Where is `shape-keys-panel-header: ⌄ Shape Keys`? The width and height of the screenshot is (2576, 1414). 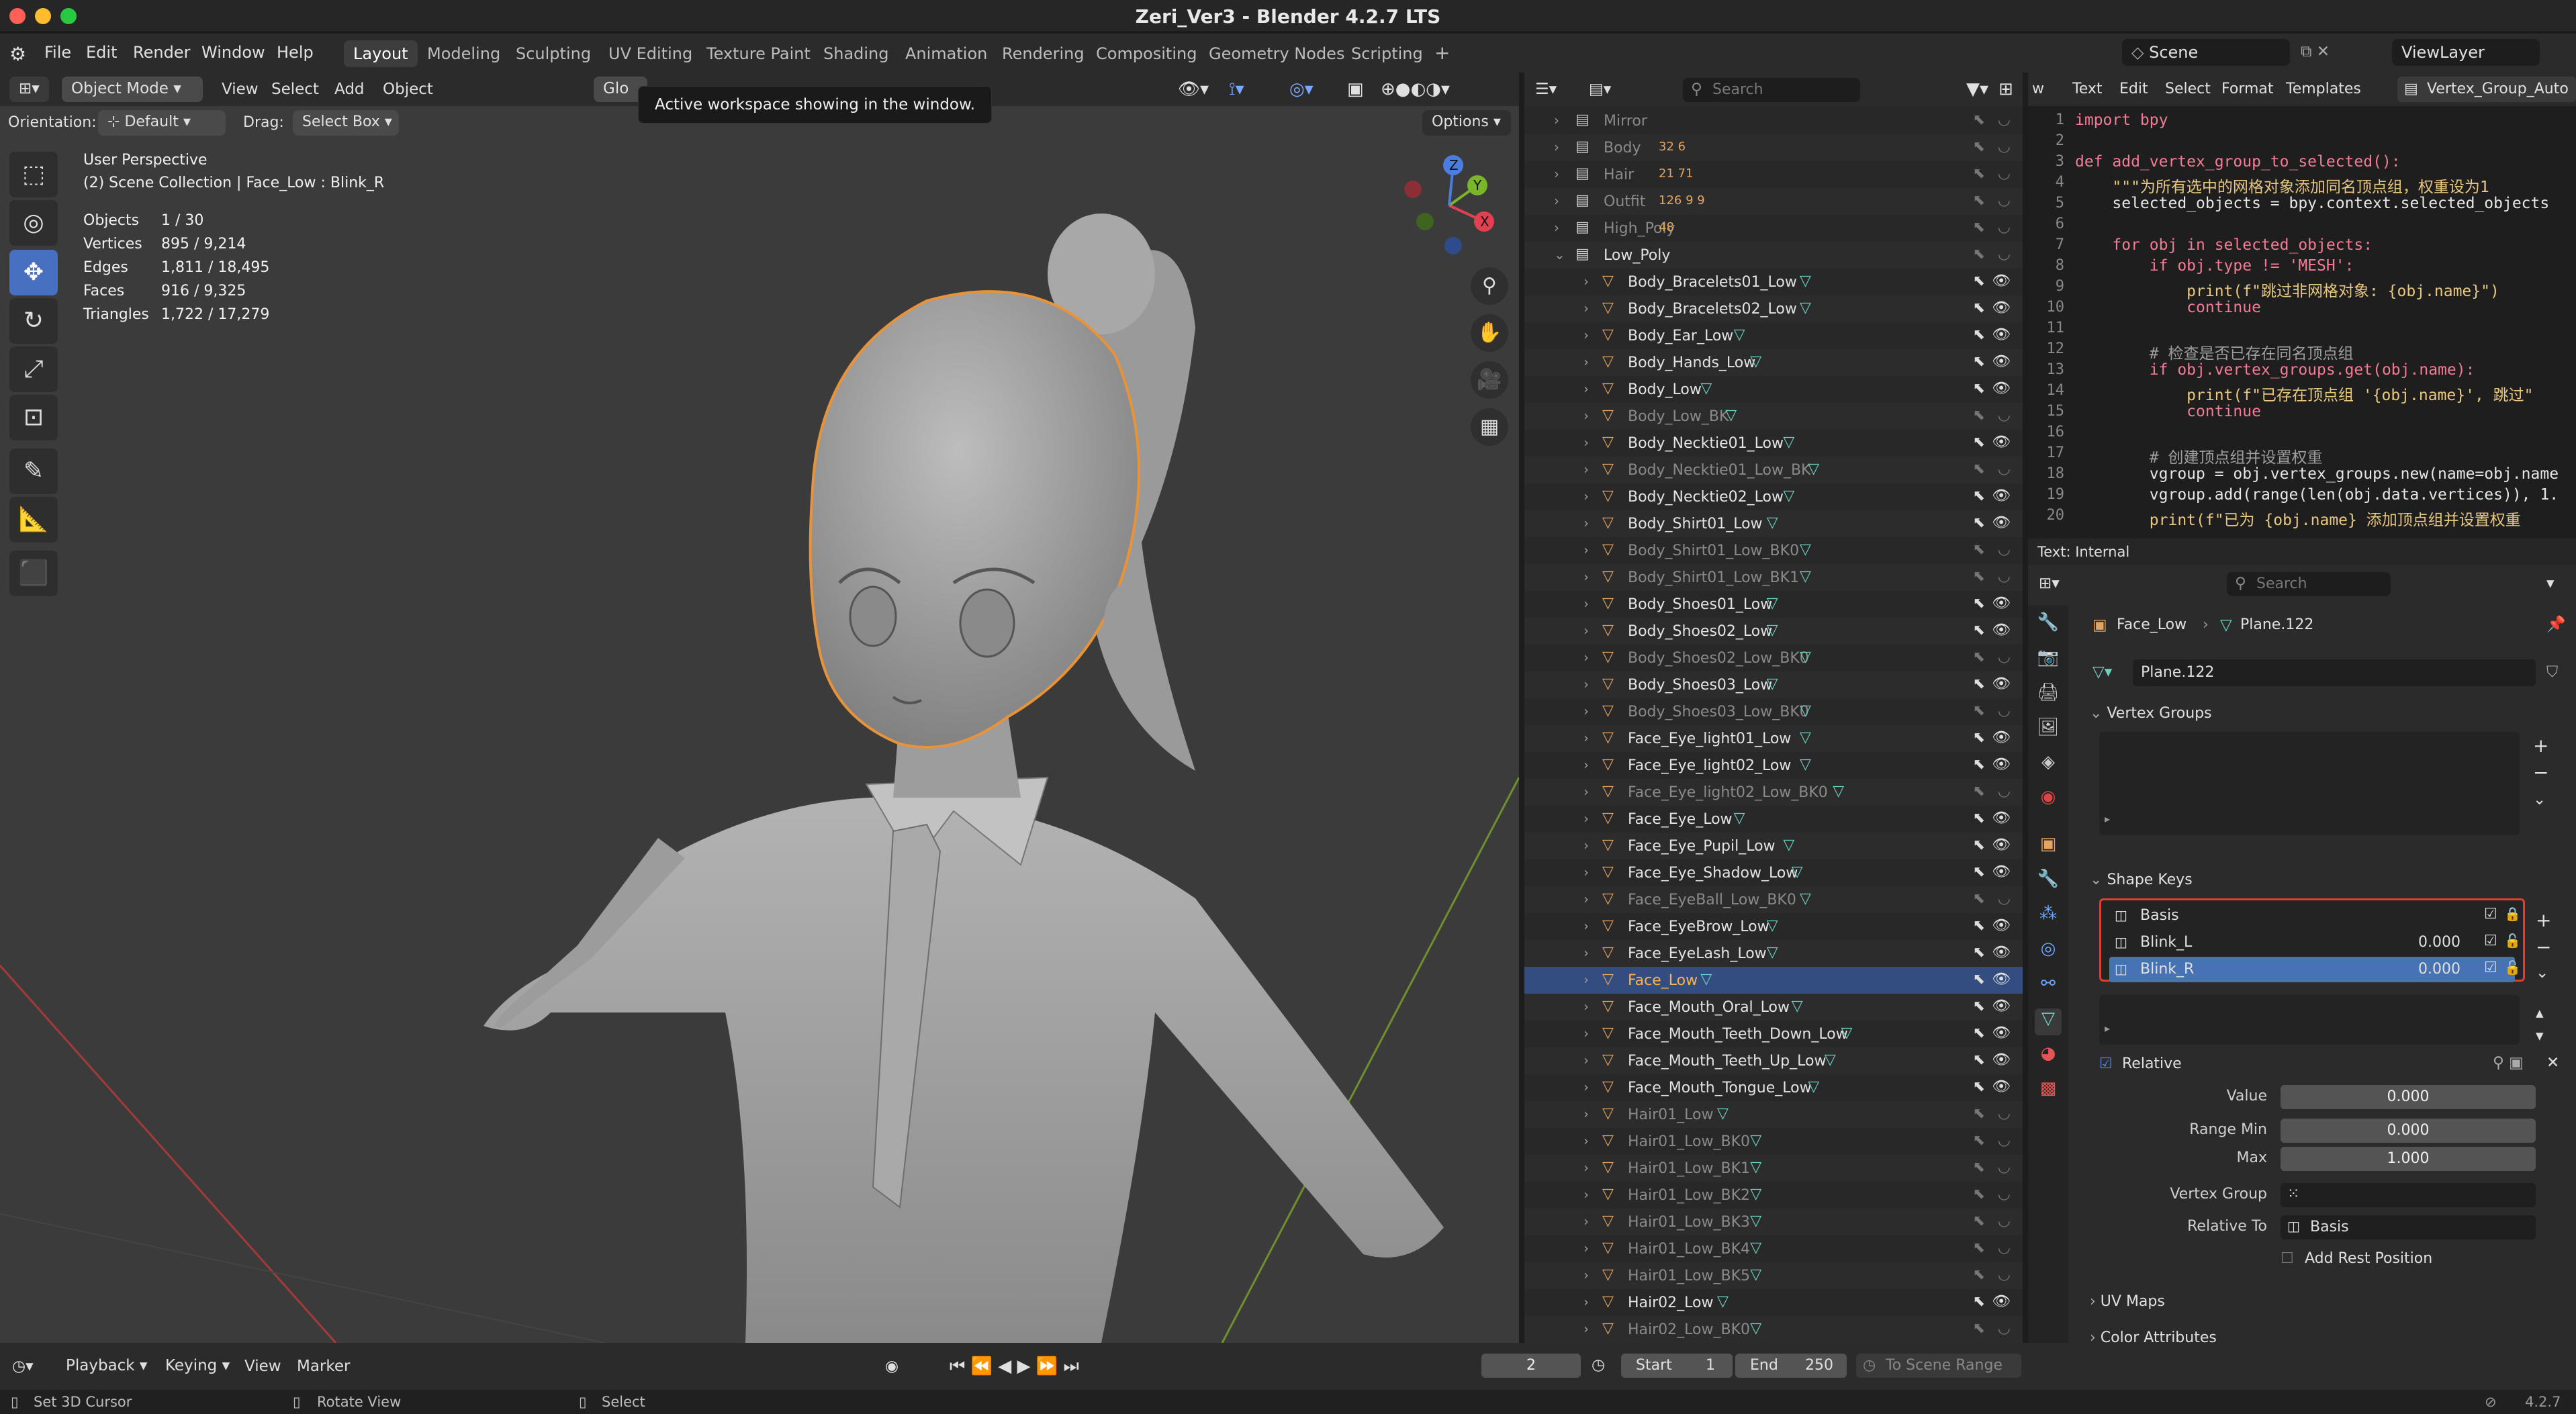
shape-keys-panel-header: ⌄ Shape Keys is located at coordinates (2141, 879).